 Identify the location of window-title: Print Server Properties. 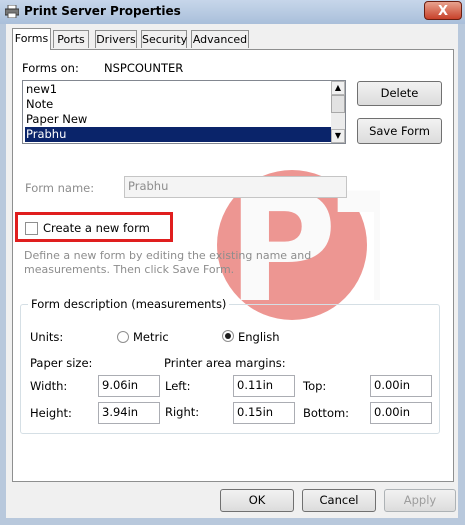
(102, 11).